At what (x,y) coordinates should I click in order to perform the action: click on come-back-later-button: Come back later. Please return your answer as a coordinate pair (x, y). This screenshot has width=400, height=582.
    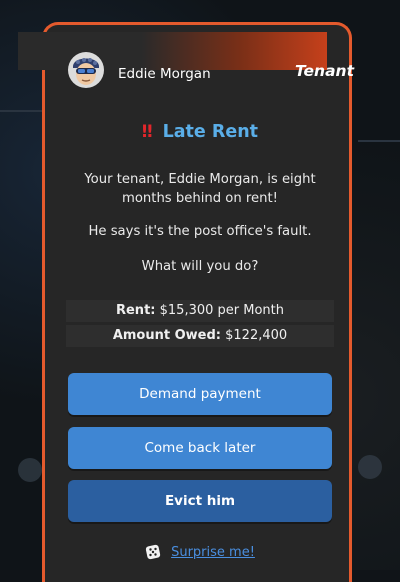
    Looking at the image, I should click on (200, 448).